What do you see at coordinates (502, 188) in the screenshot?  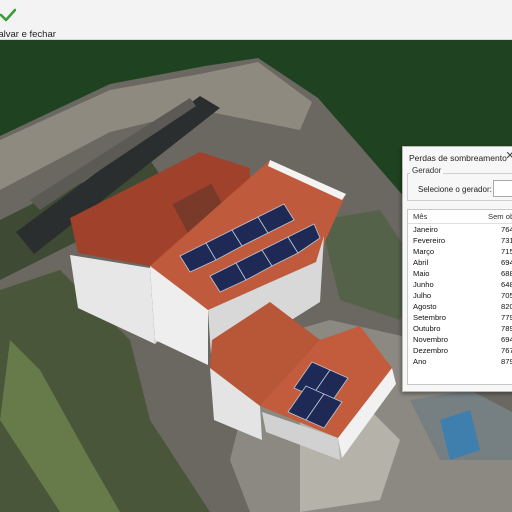 I see `generator-select` at bounding box center [502, 188].